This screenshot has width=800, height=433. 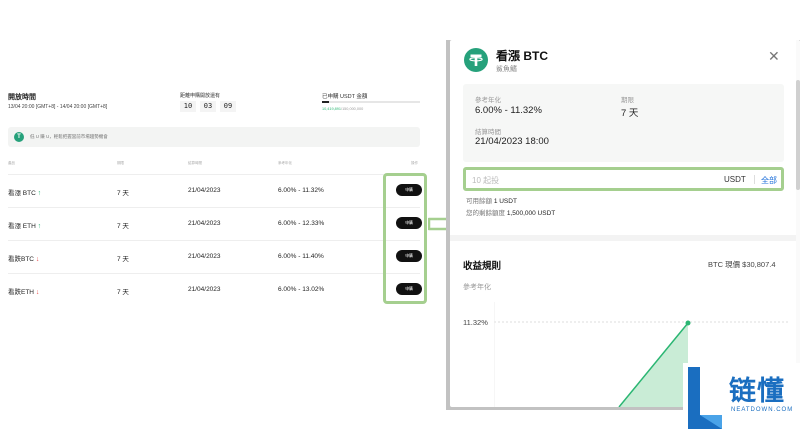 What do you see at coordinates (623, 179) in the screenshot?
I see `amount-input: 10 起投 USDT 全部` at bounding box center [623, 179].